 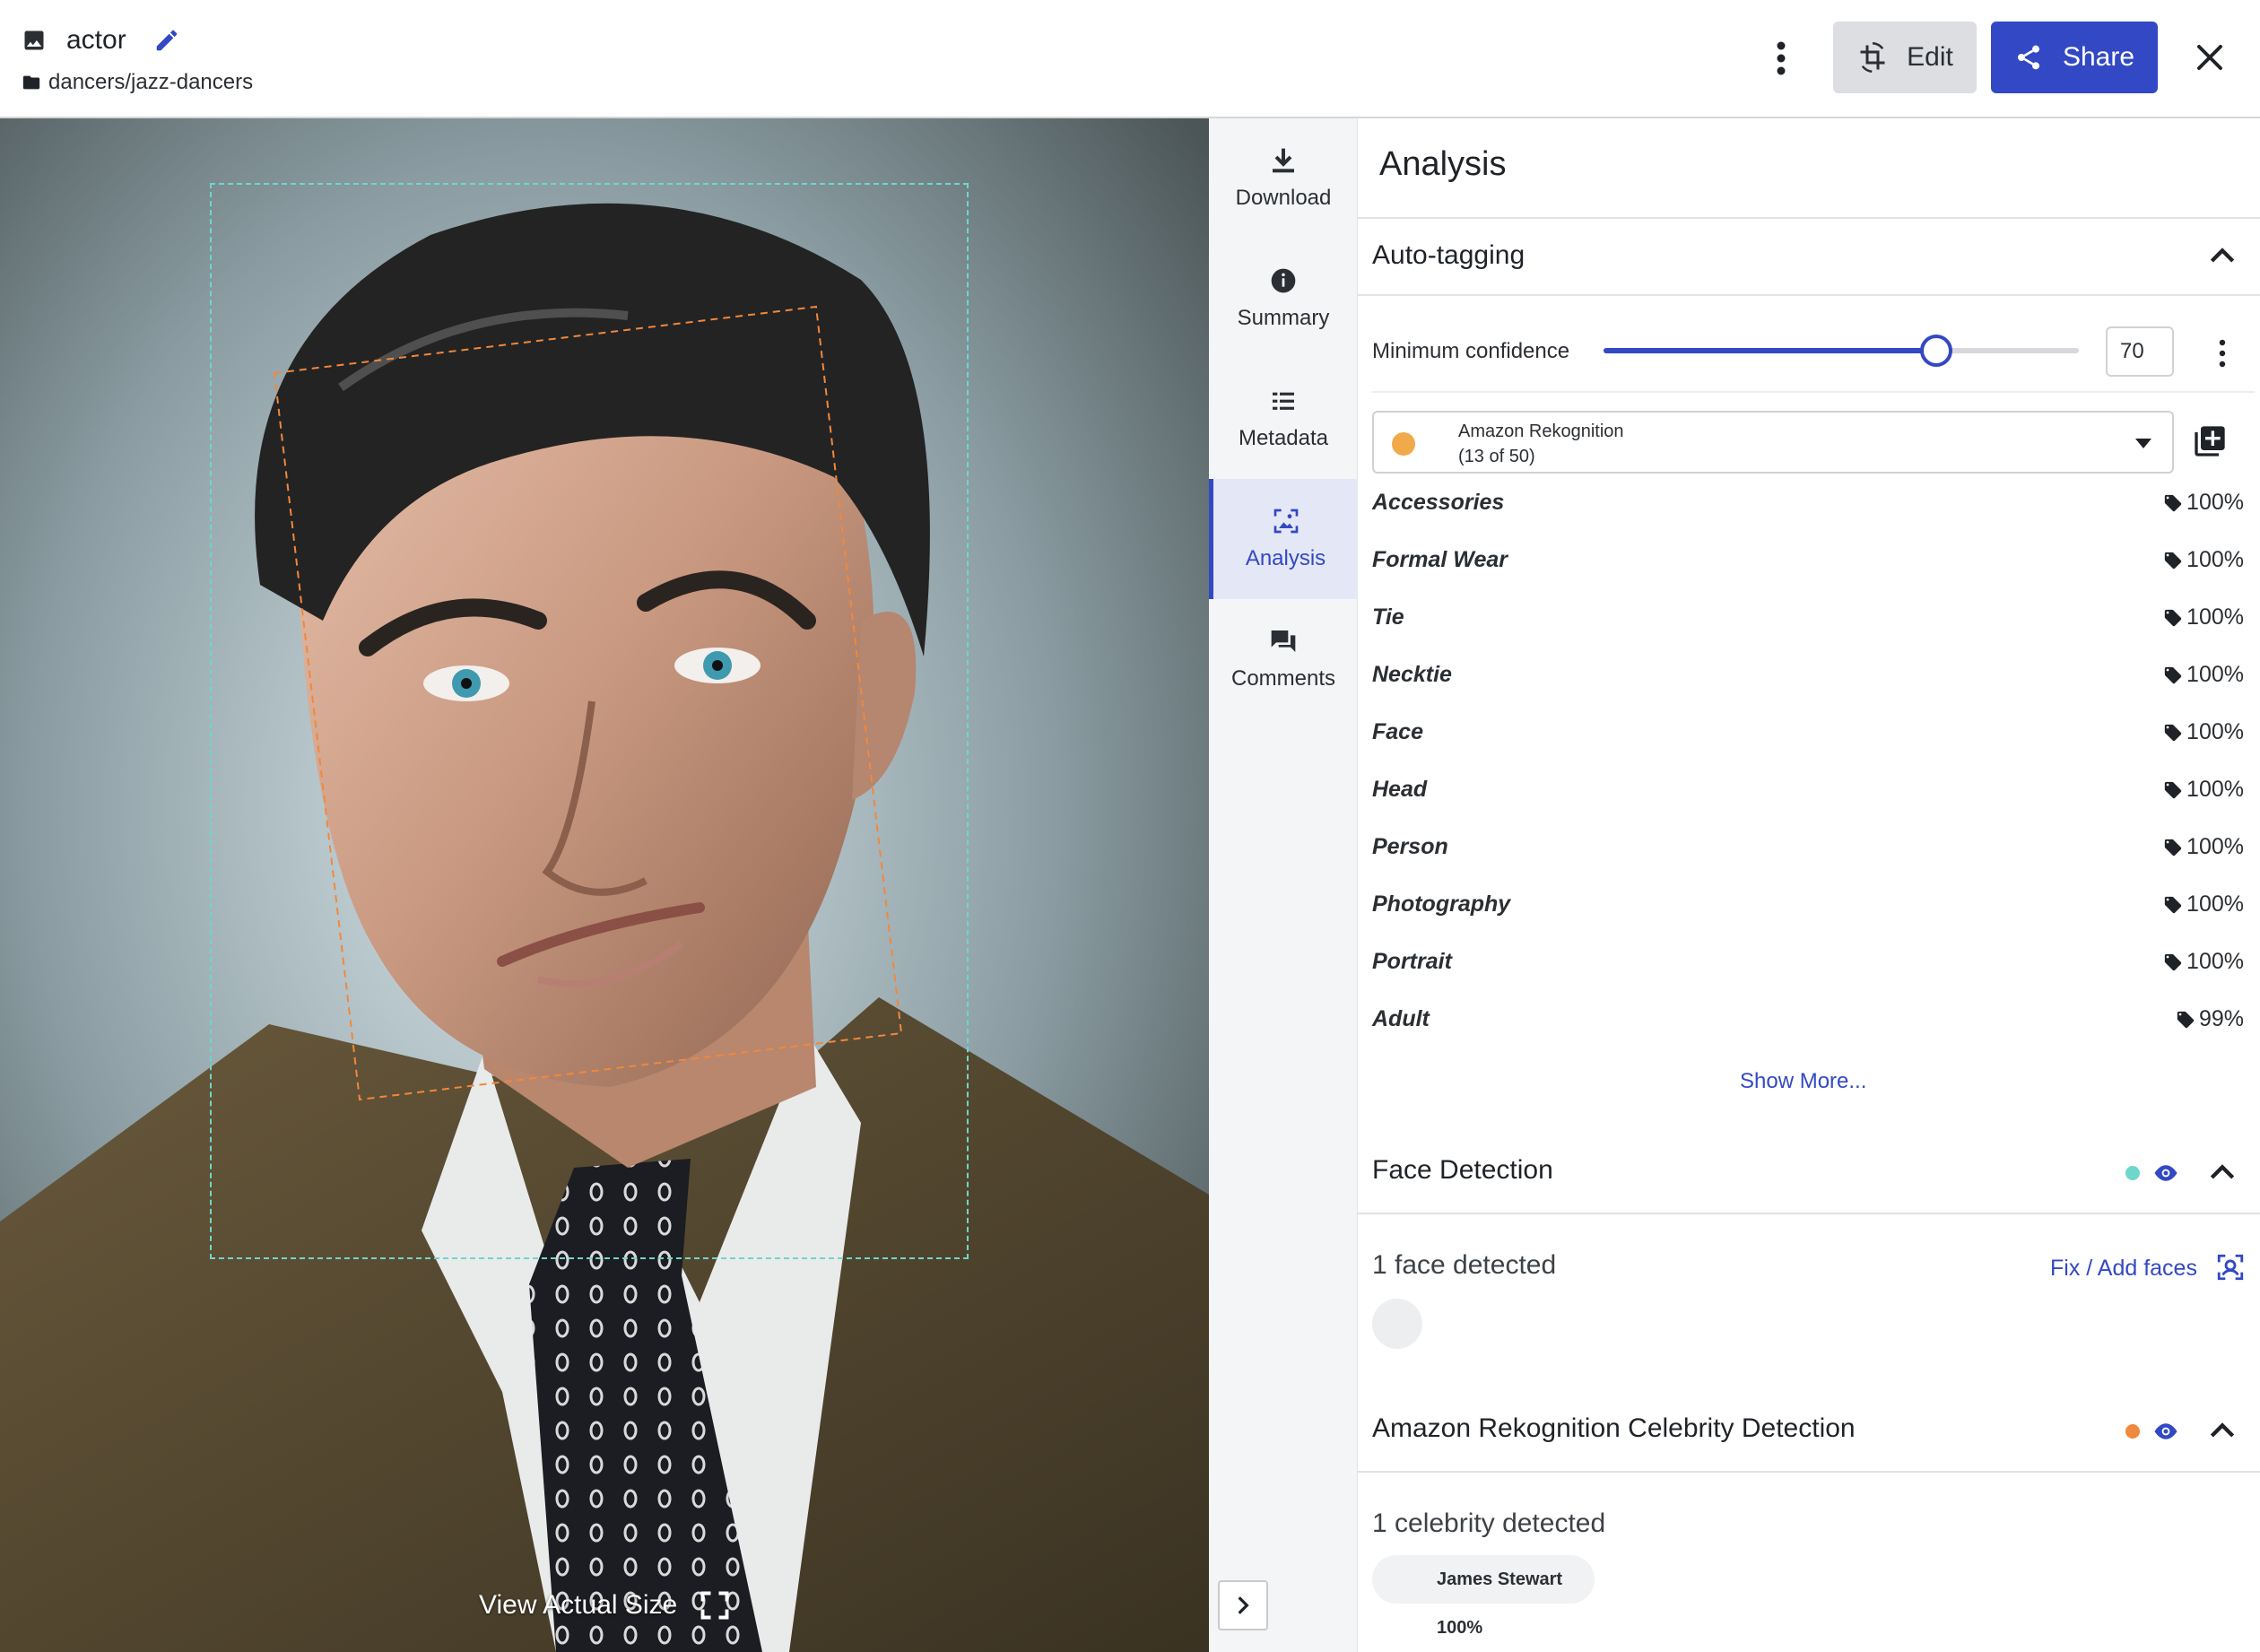 I want to click on celebrity-count-text: 1 celebrity detected, so click(x=1489, y=1523).